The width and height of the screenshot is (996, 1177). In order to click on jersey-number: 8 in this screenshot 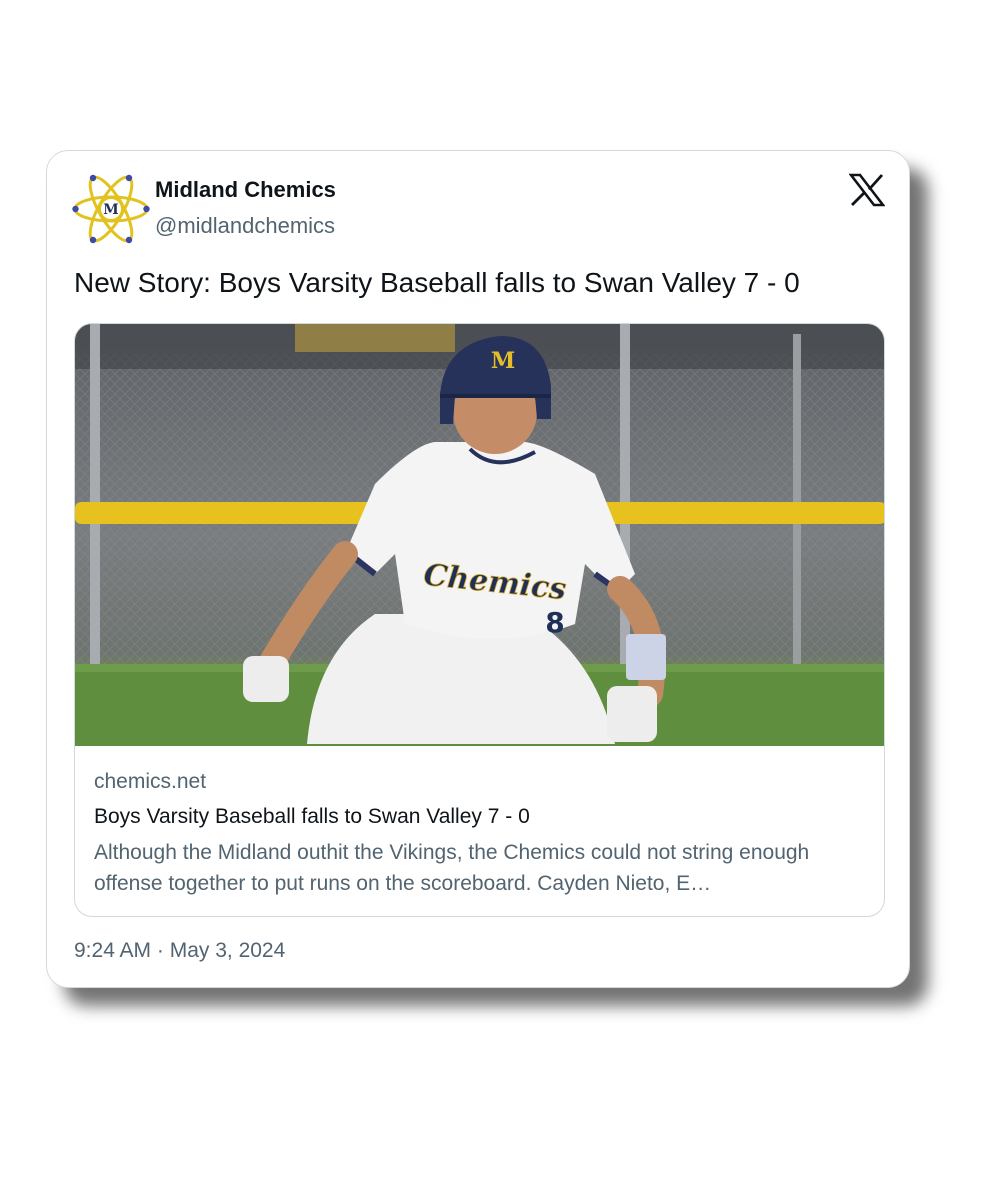, I will do `click(554, 622)`.